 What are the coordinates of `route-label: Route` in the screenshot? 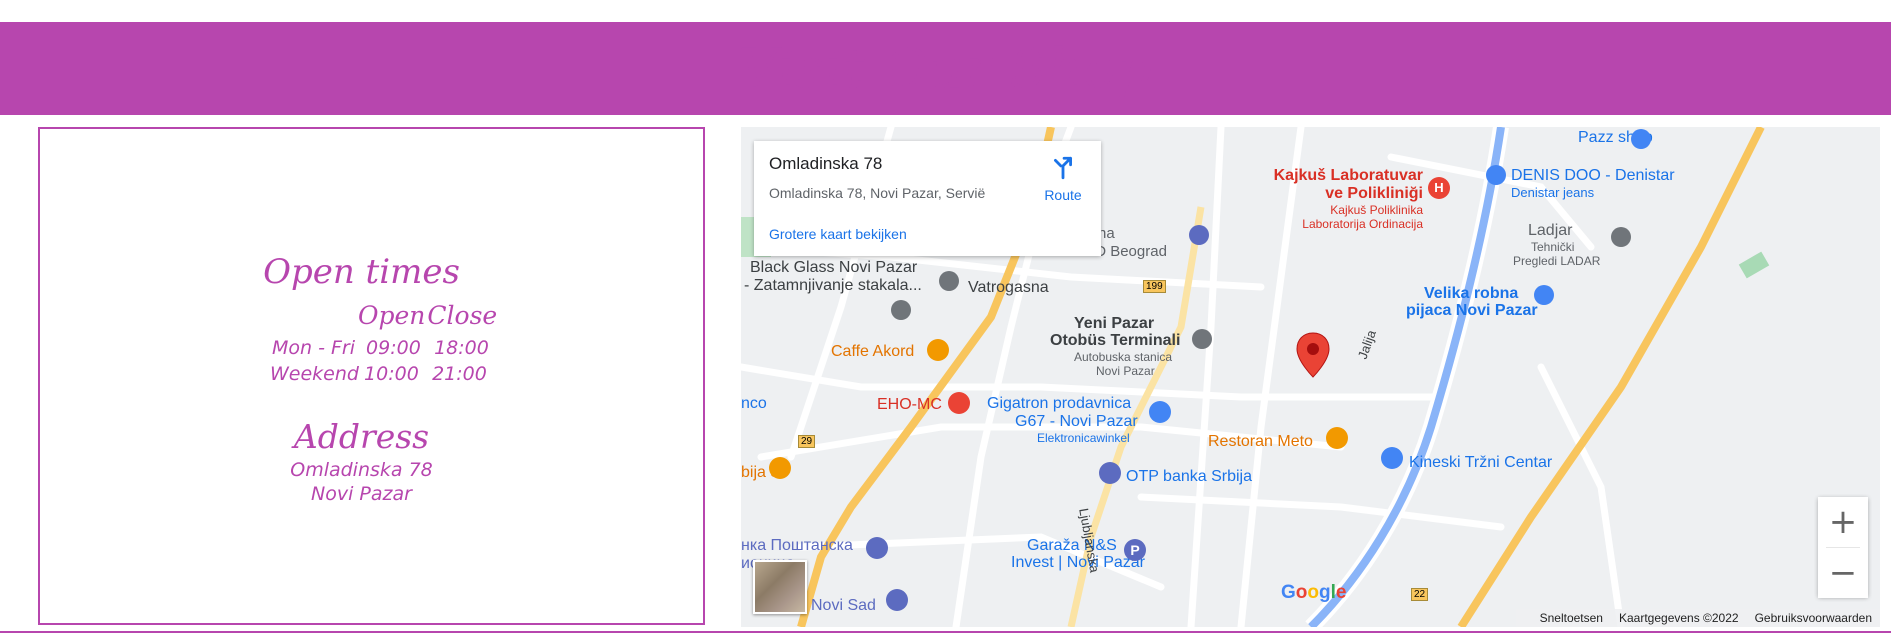 It's located at (1063, 195).